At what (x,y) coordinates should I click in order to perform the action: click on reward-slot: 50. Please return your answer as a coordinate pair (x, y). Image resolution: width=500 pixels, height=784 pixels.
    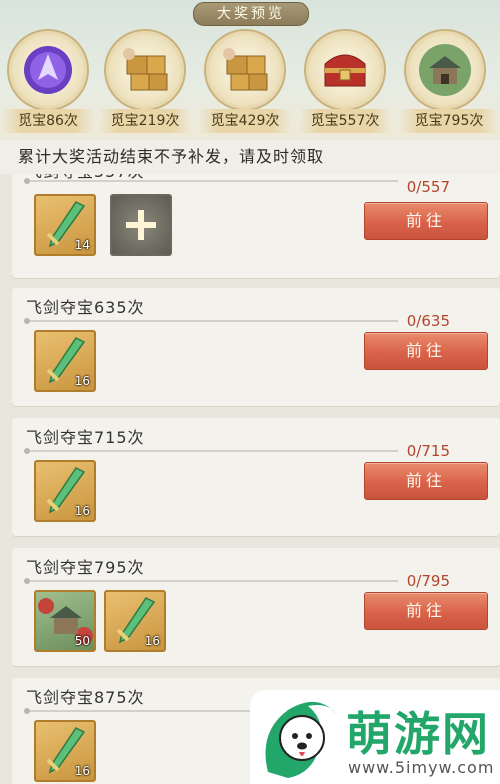
    Looking at the image, I should click on (65, 621).